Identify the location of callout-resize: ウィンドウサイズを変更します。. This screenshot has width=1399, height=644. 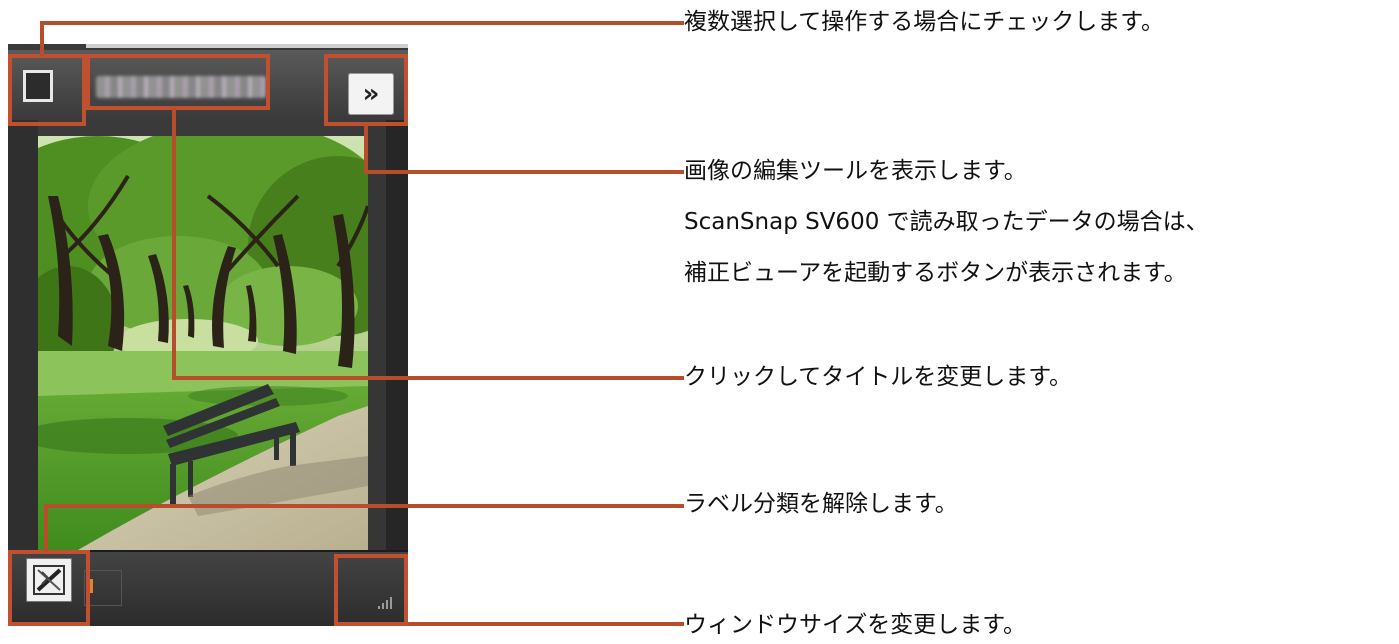
(855, 625).